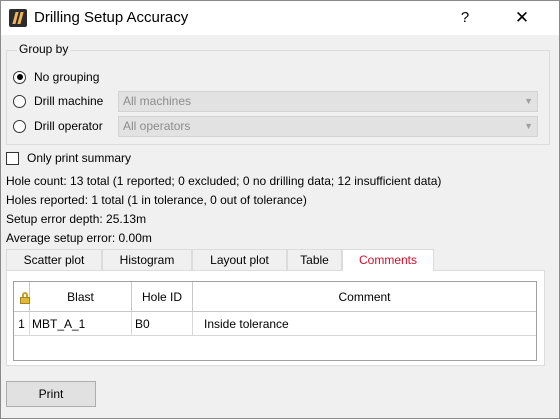 The height and width of the screenshot is (419, 560). What do you see at coordinates (280, 18) in the screenshot?
I see `title-bar: Drilling Setup Accuracy ? ✕` at bounding box center [280, 18].